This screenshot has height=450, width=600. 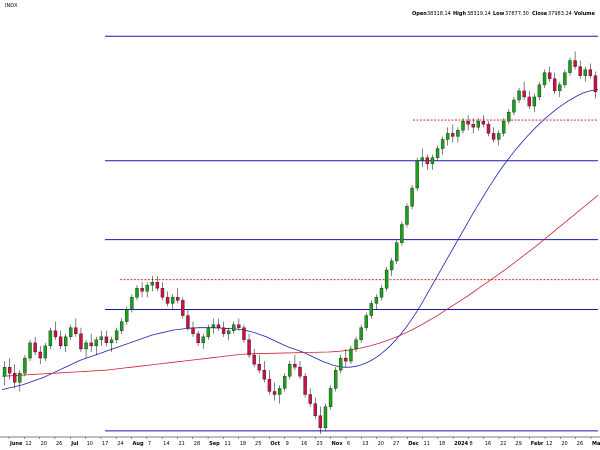 I want to click on close-label: Close, so click(x=540, y=14).